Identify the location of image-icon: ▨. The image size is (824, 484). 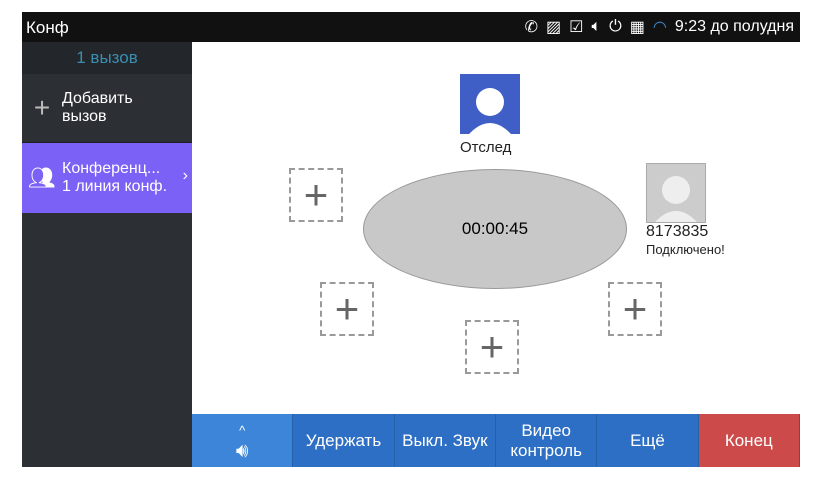
(554, 27).